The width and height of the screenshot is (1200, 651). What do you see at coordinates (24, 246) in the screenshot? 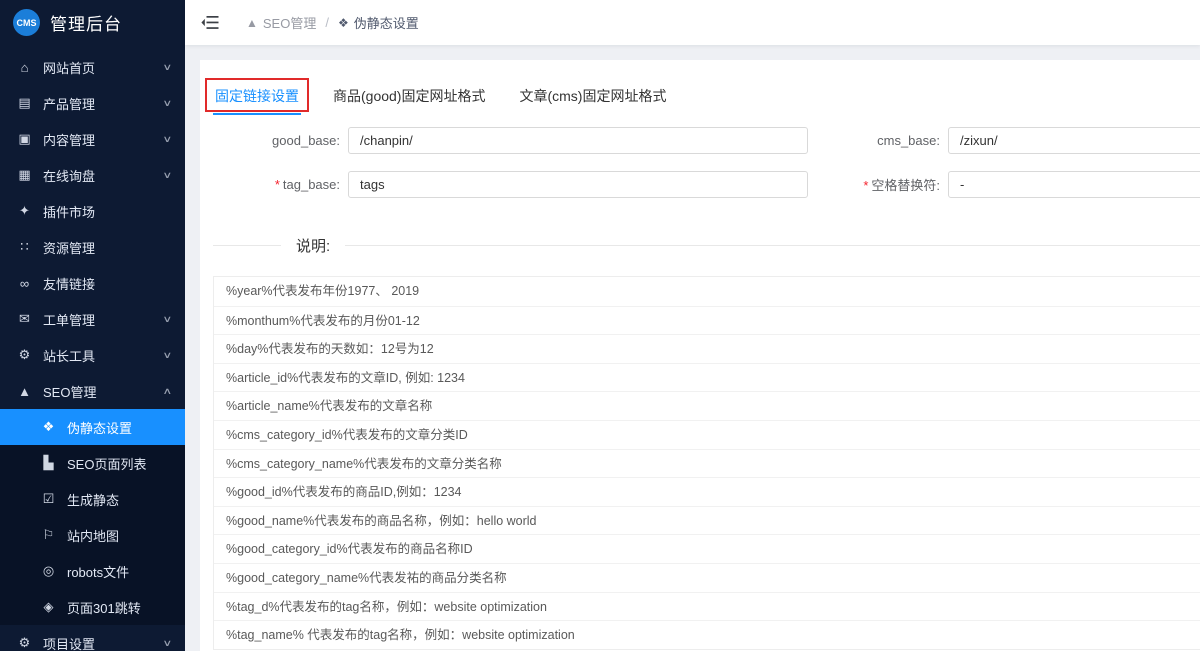
I see `resources-icon: ∷` at bounding box center [24, 246].